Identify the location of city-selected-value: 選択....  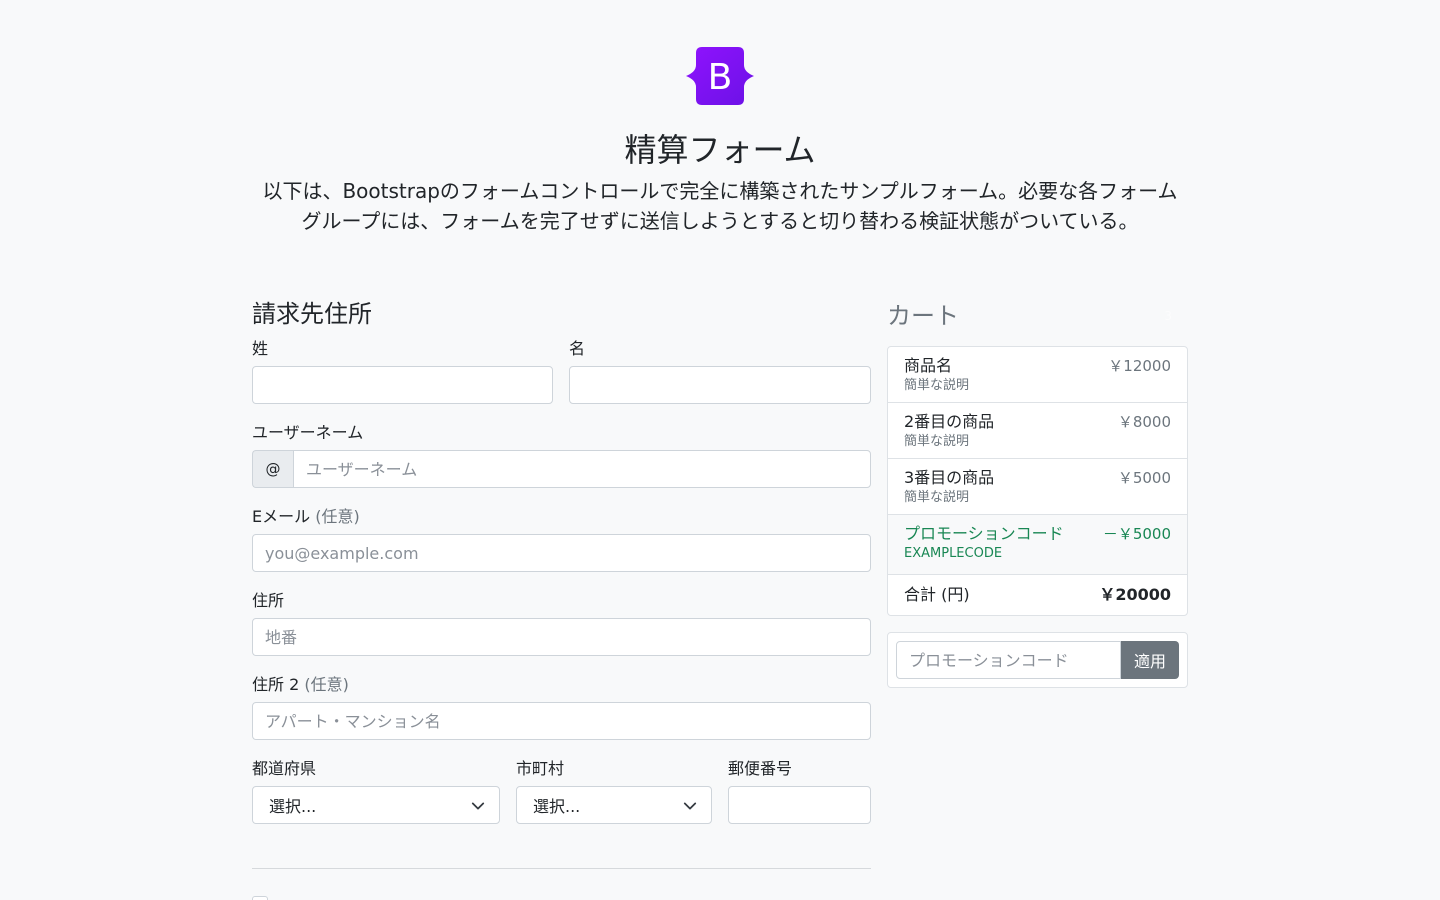
(557, 806).